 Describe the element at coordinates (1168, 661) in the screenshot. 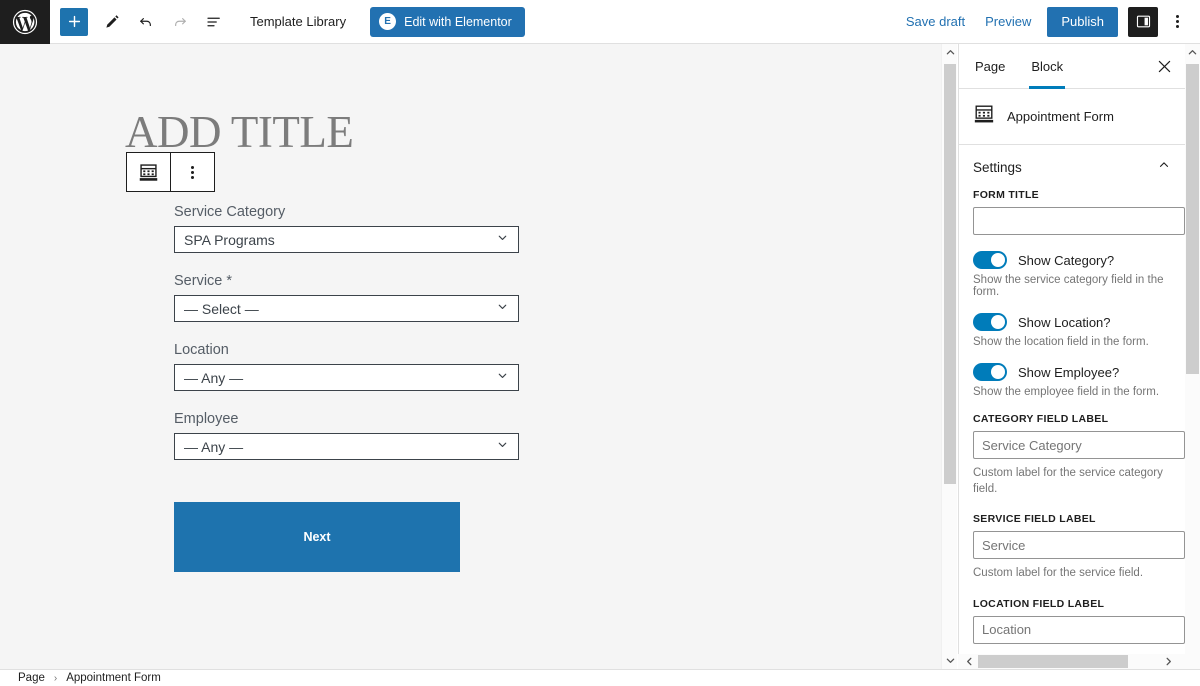

I see `scroll-right-arrow-icon` at that location.